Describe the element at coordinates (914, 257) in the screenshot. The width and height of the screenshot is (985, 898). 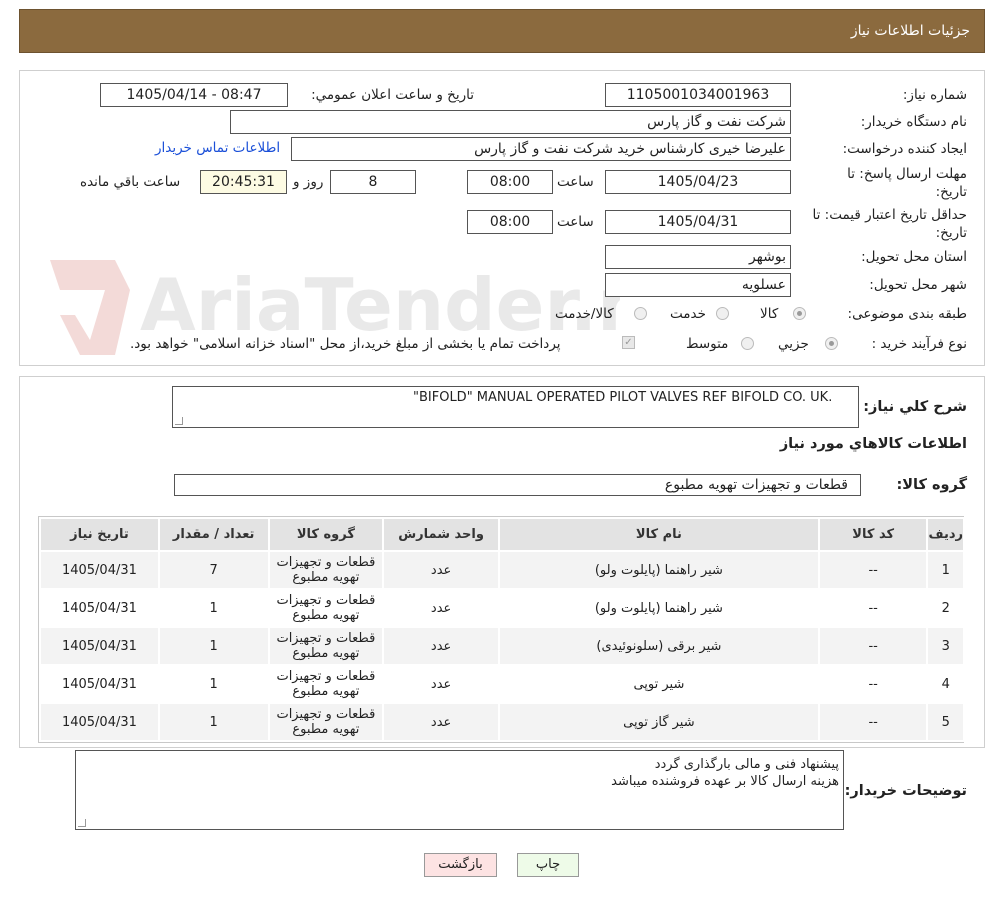
I see `province-label: استان محل تحویل:` at that location.